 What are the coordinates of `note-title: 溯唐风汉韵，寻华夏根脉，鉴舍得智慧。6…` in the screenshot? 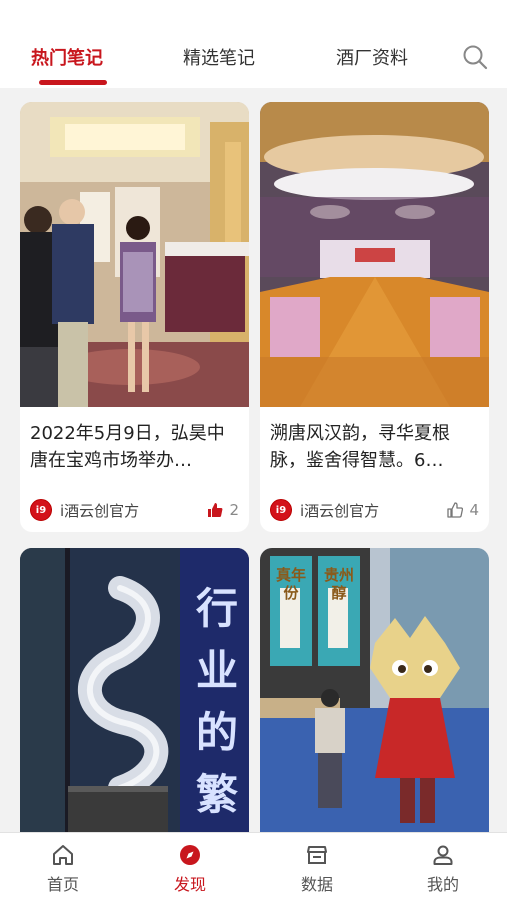 It's located at (360, 447).